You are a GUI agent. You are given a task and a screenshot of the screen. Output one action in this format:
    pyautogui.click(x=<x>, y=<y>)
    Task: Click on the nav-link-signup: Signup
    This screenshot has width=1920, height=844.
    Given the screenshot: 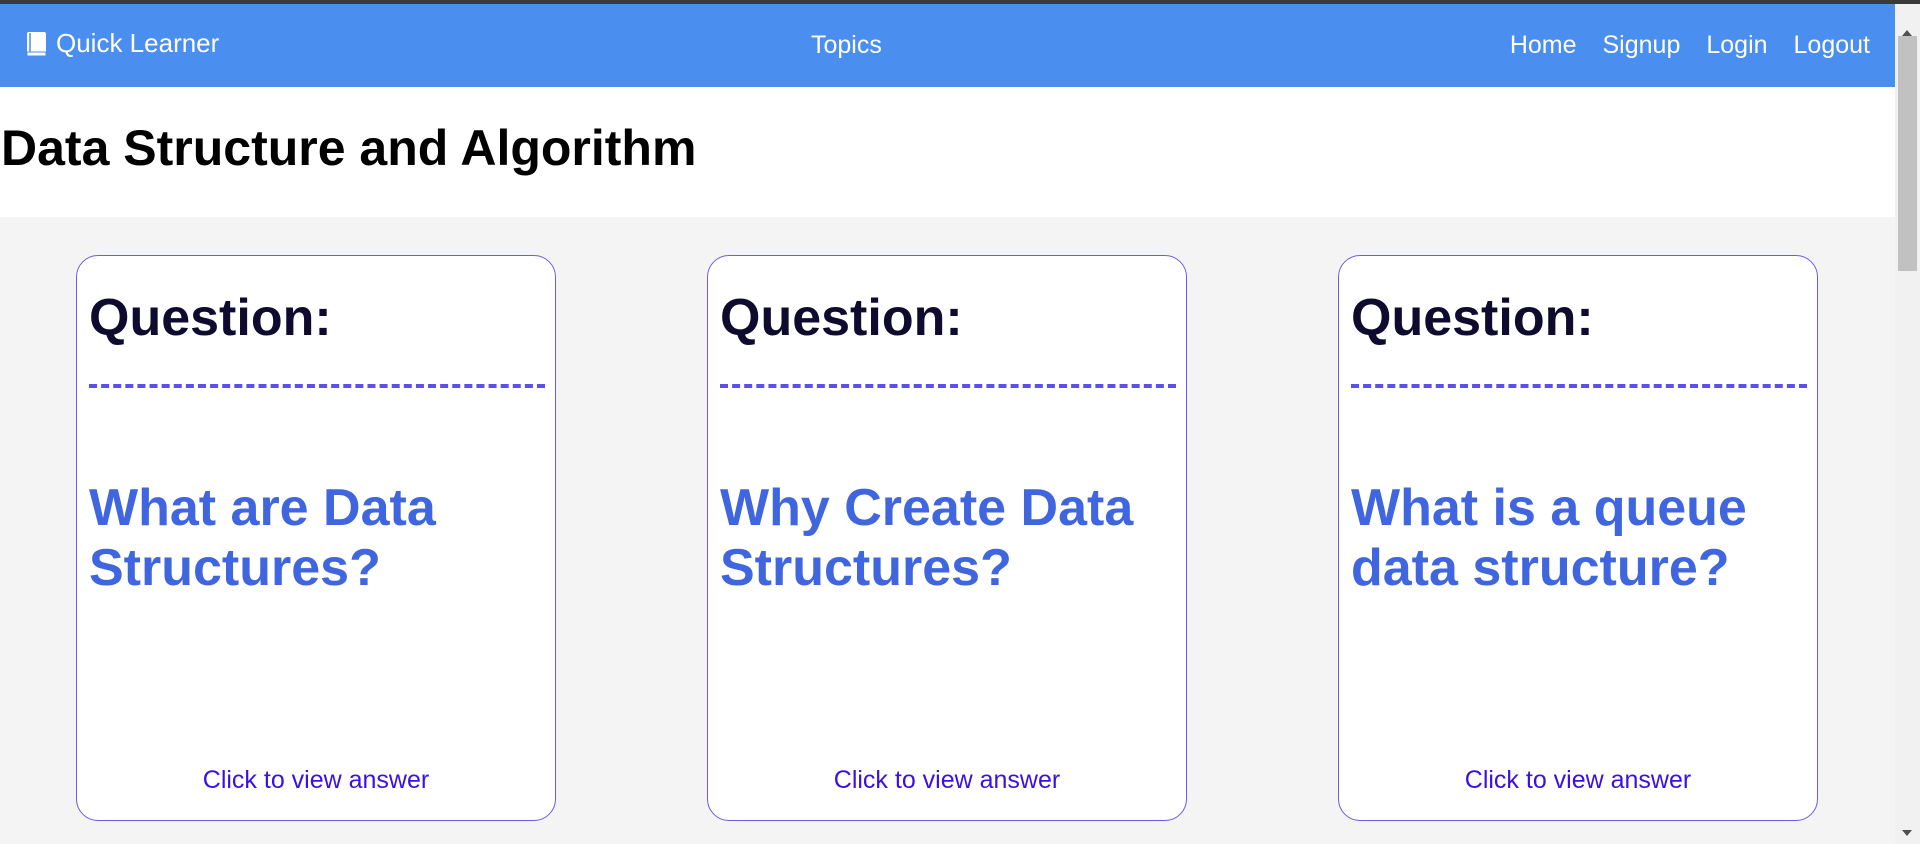 What is the action you would take?
    pyautogui.click(x=1642, y=45)
    